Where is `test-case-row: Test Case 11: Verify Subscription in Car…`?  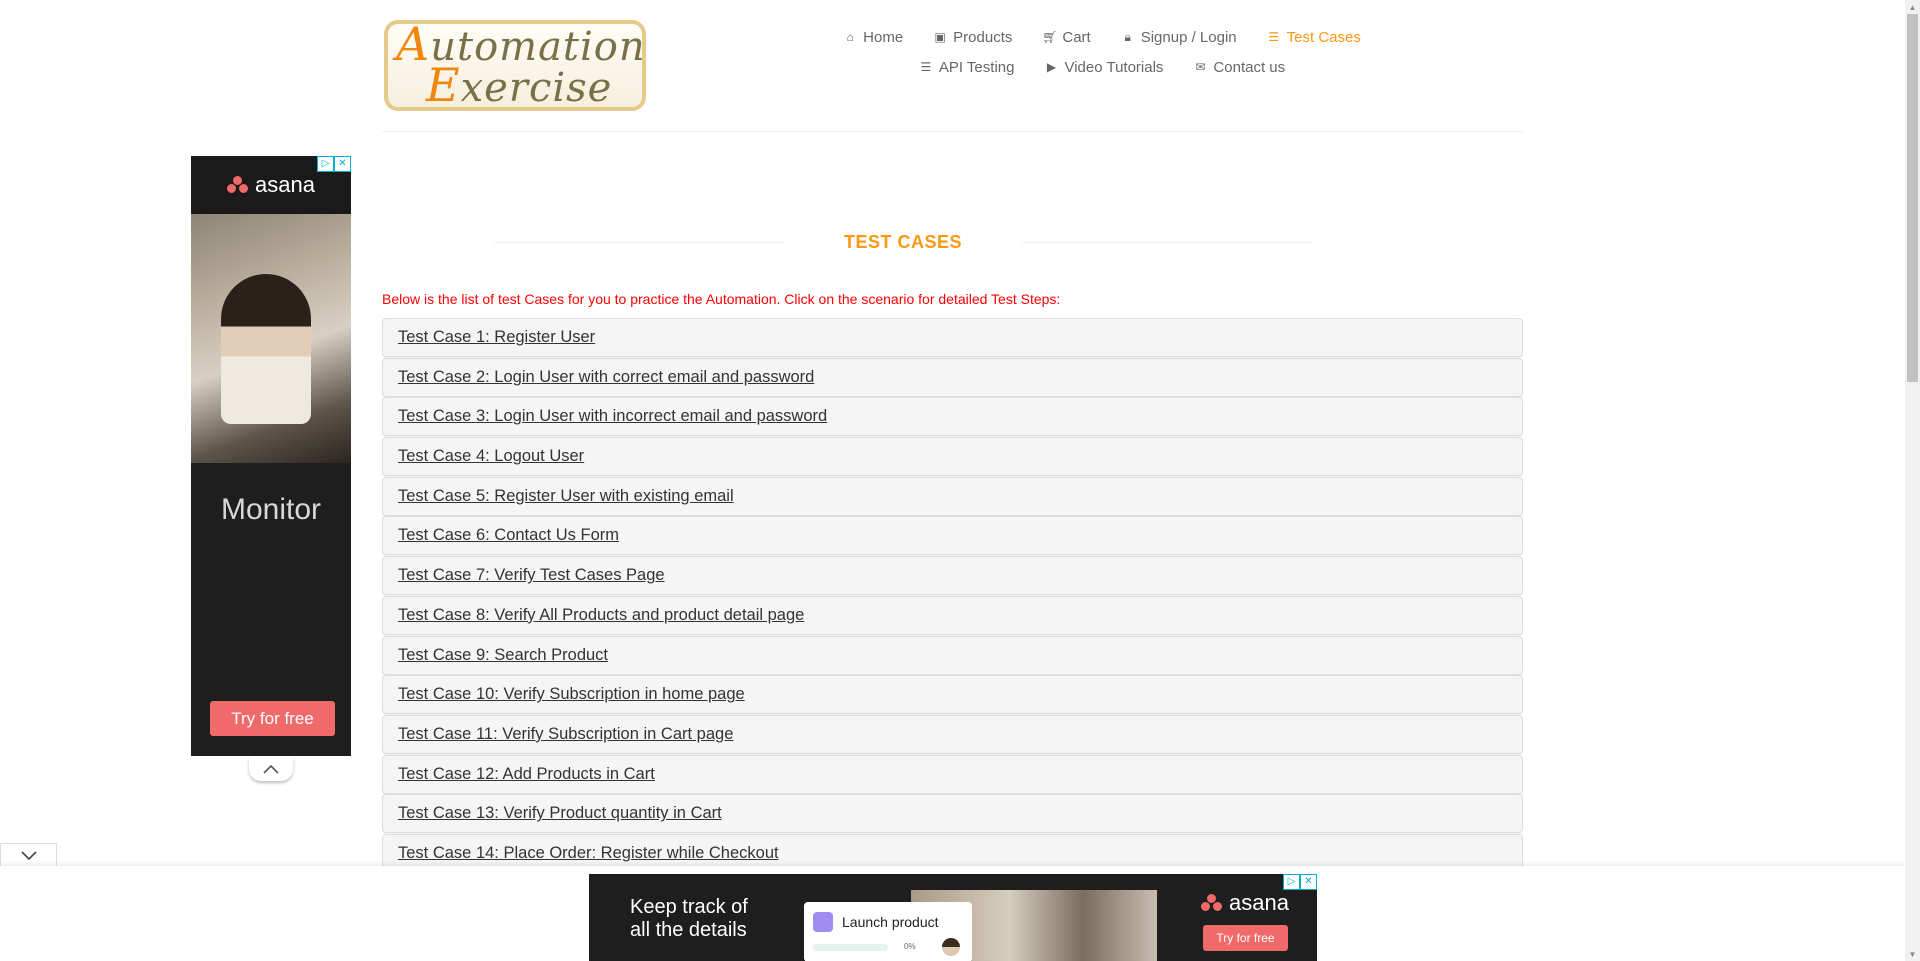
test-case-row: Test Case 11: Verify Subscription in Car… is located at coordinates (952, 734).